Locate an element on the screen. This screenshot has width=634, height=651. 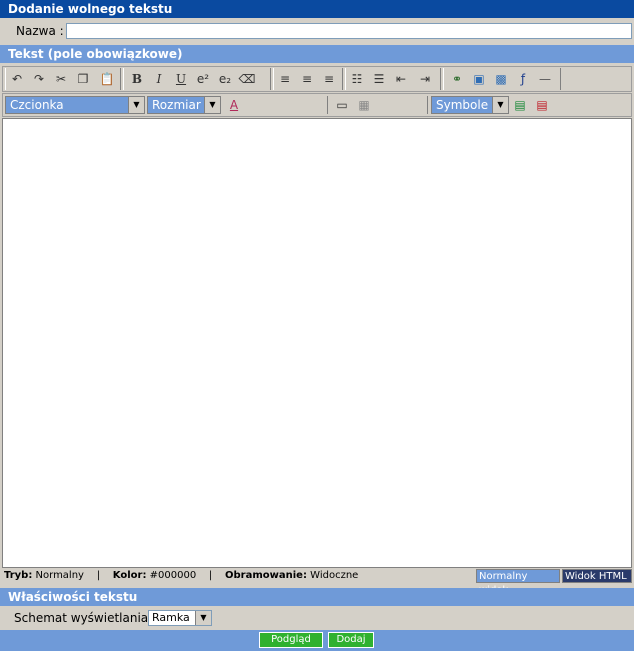
redo-icon: ↷ is located at coordinates (39, 79).